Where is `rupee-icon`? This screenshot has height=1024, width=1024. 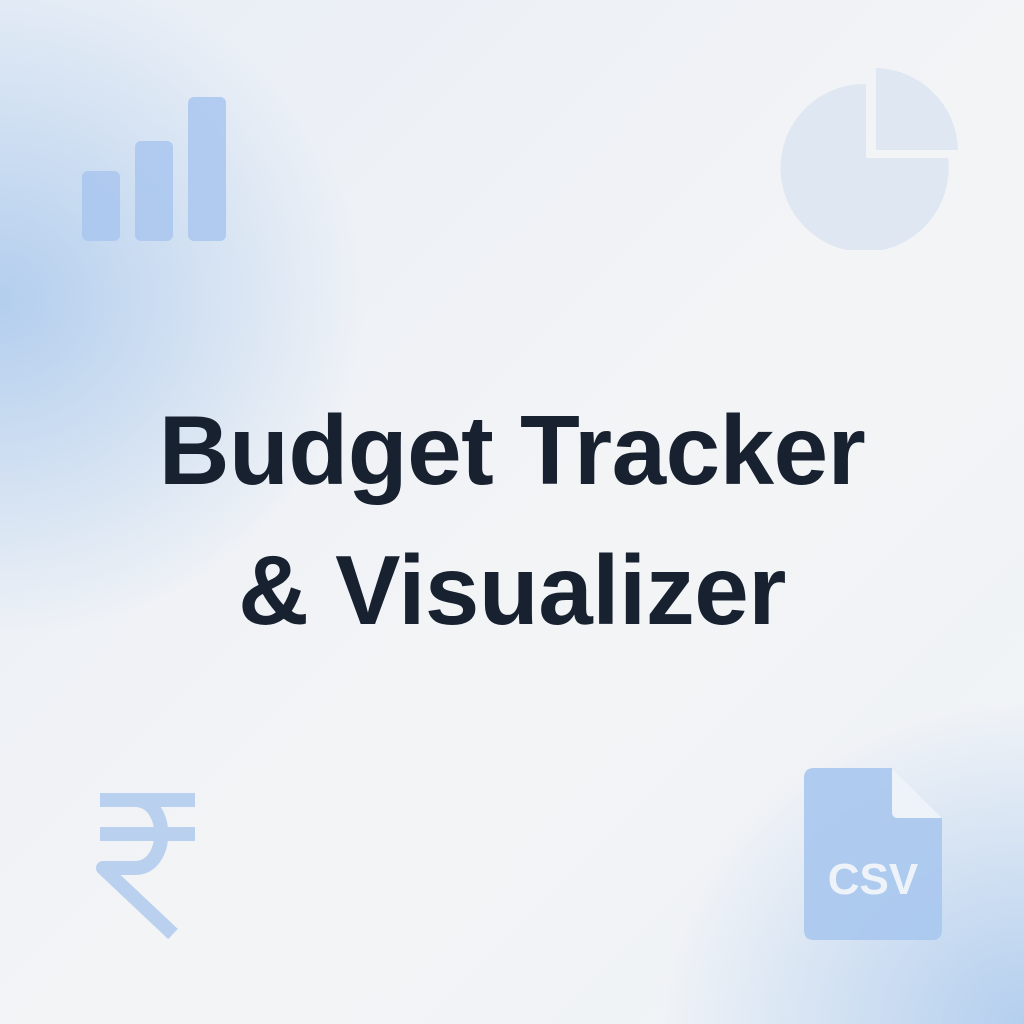
rupee-icon is located at coordinates (147, 865).